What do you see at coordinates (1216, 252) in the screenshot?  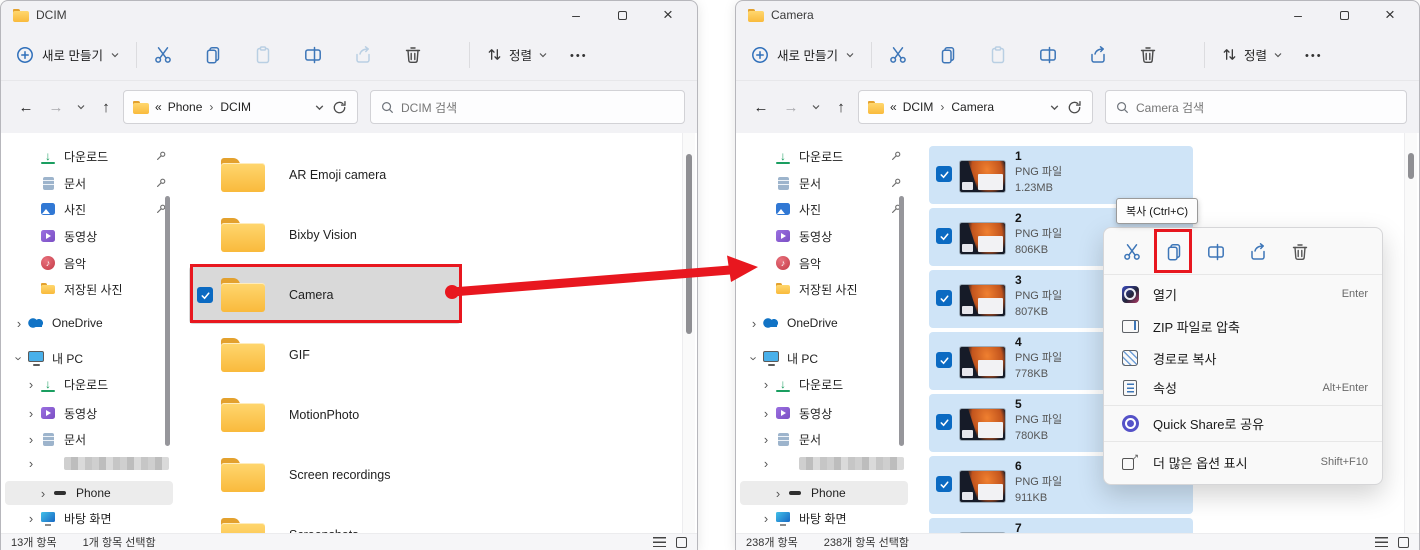 I see `rename-icon` at bounding box center [1216, 252].